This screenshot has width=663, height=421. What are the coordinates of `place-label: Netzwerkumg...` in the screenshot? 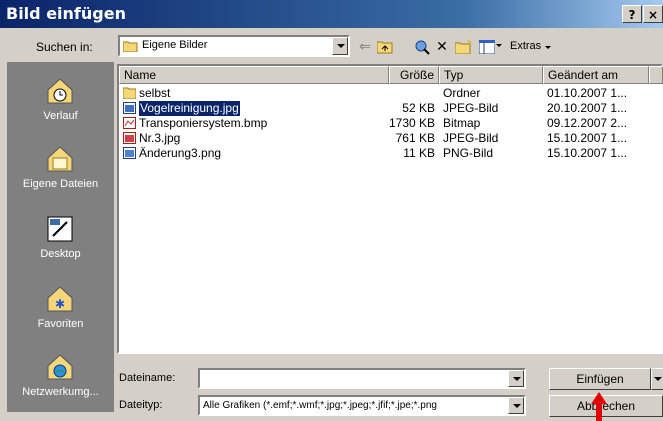 It's located at (60, 392).